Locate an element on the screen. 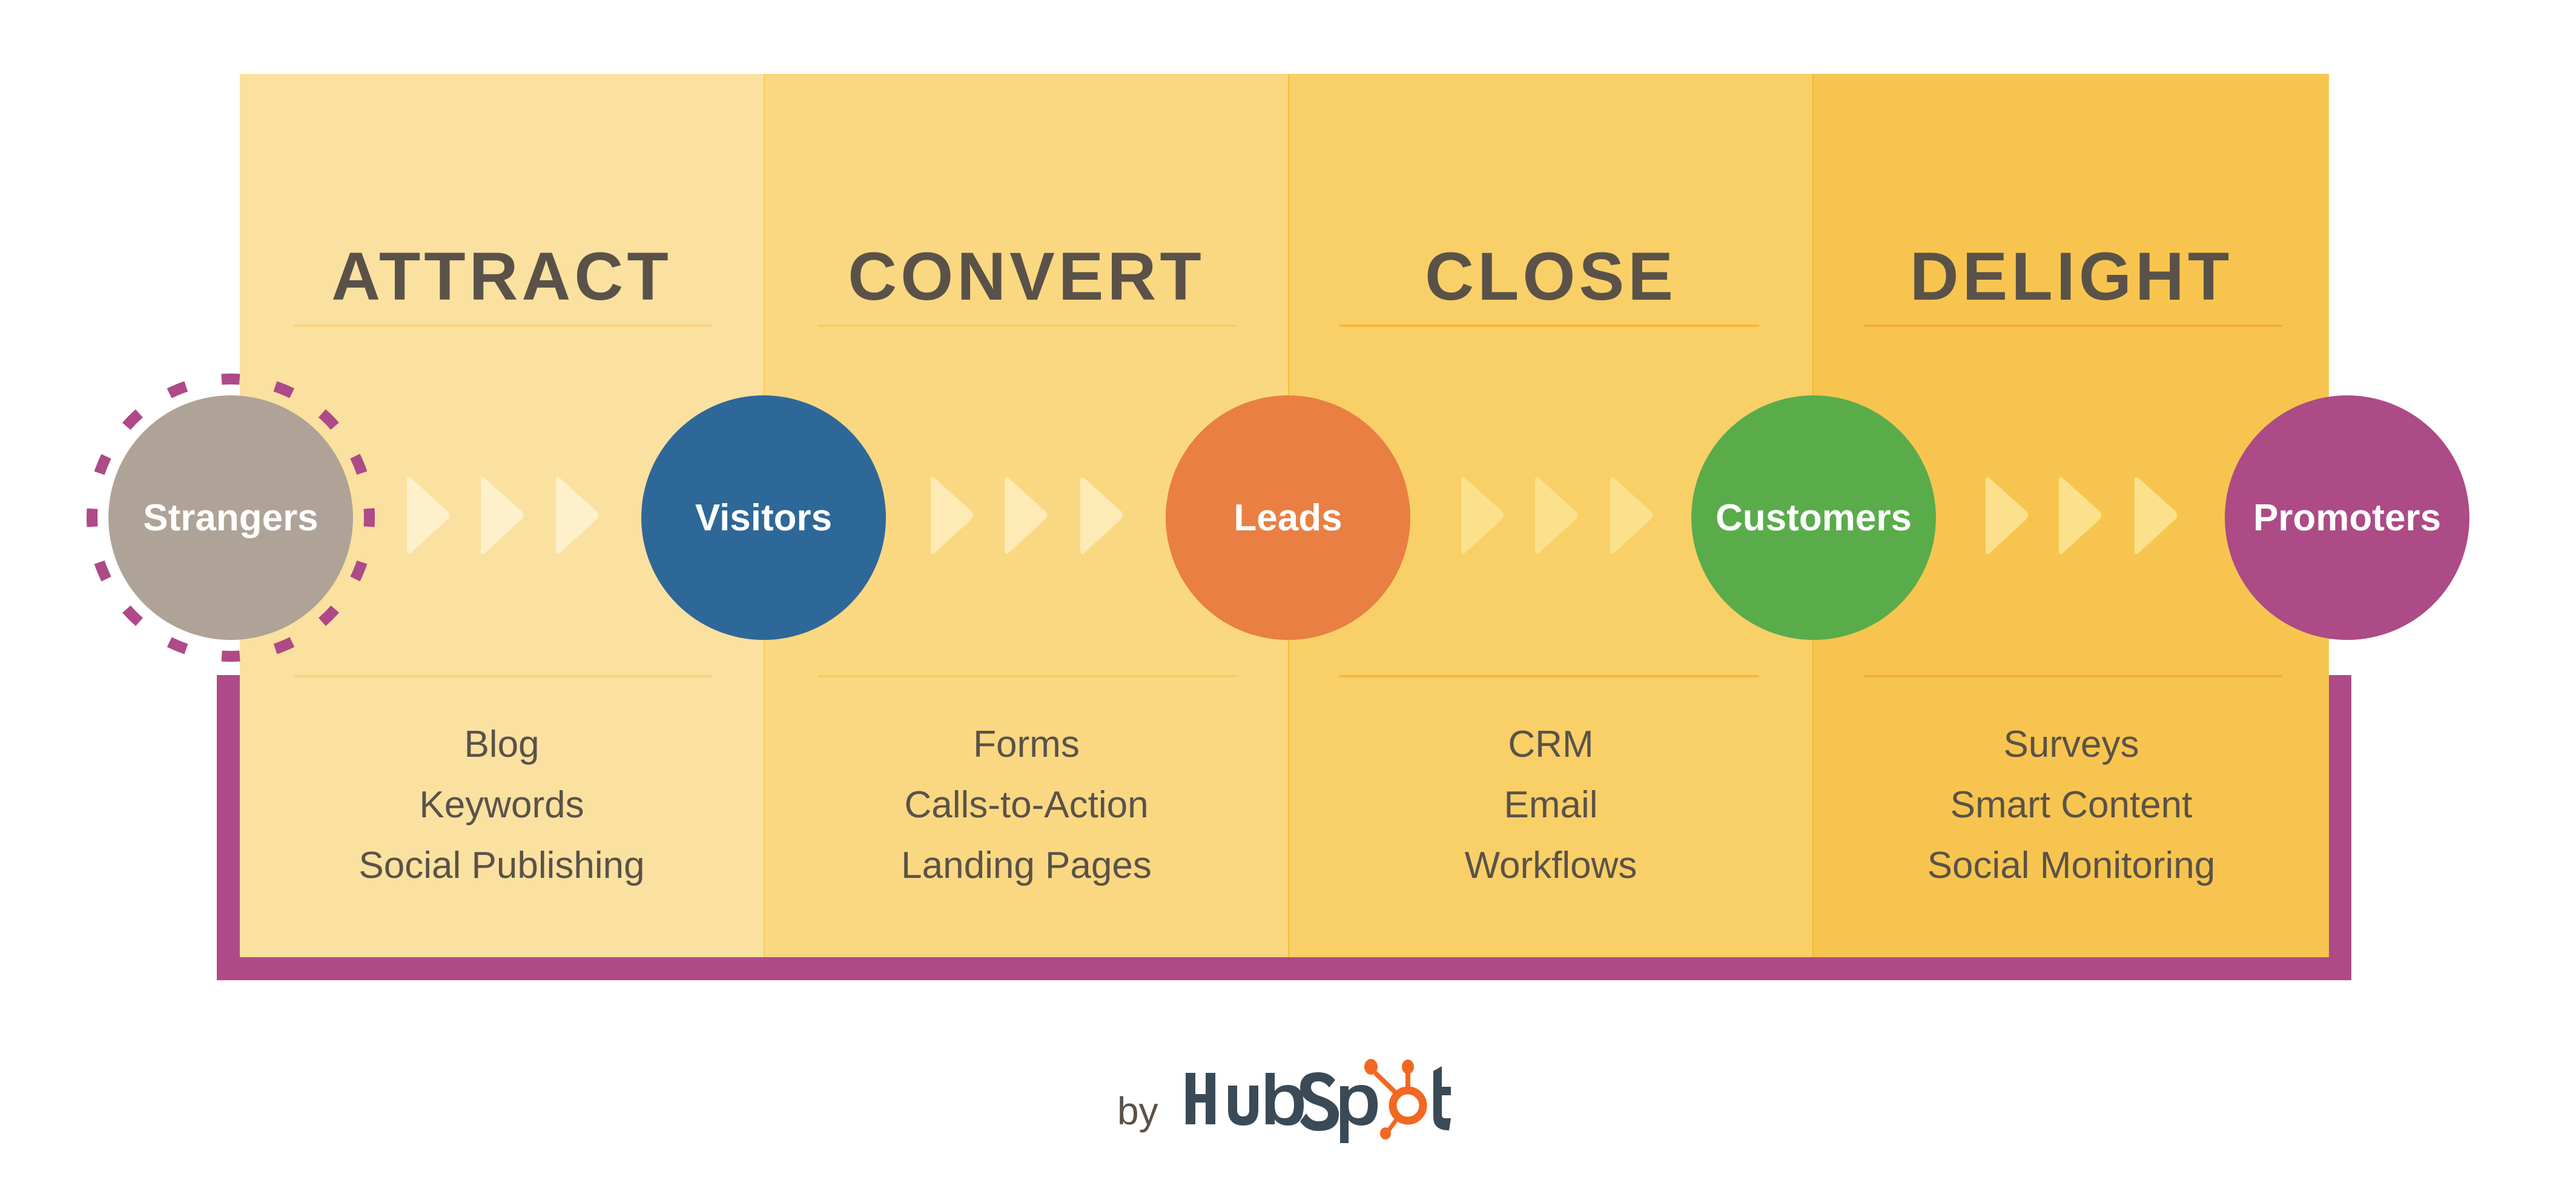 Image resolution: width=2576 pixels, height=1200 pixels. tool-item: Landing Pages is located at coordinates (1026, 865).